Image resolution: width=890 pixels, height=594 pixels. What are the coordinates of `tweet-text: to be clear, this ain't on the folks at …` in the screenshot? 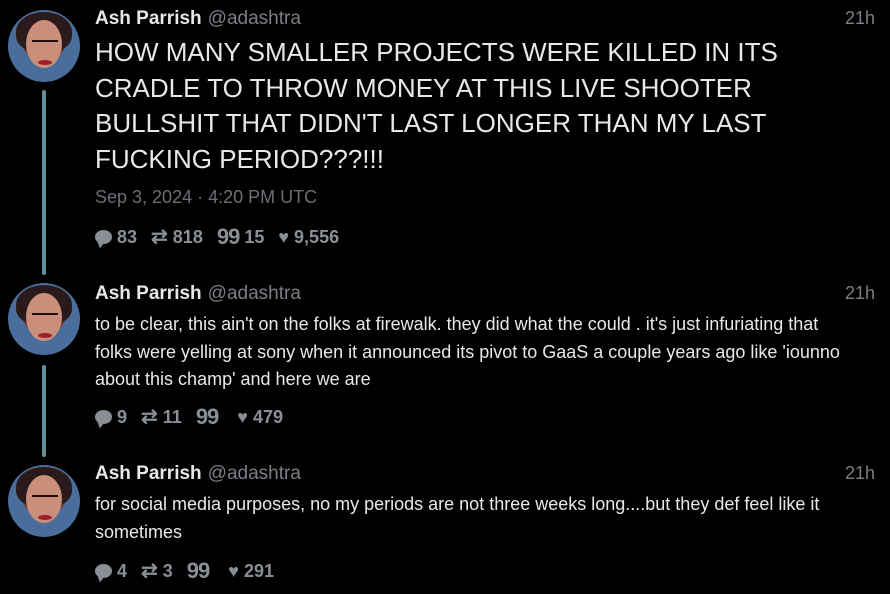 It's located at (467, 351).